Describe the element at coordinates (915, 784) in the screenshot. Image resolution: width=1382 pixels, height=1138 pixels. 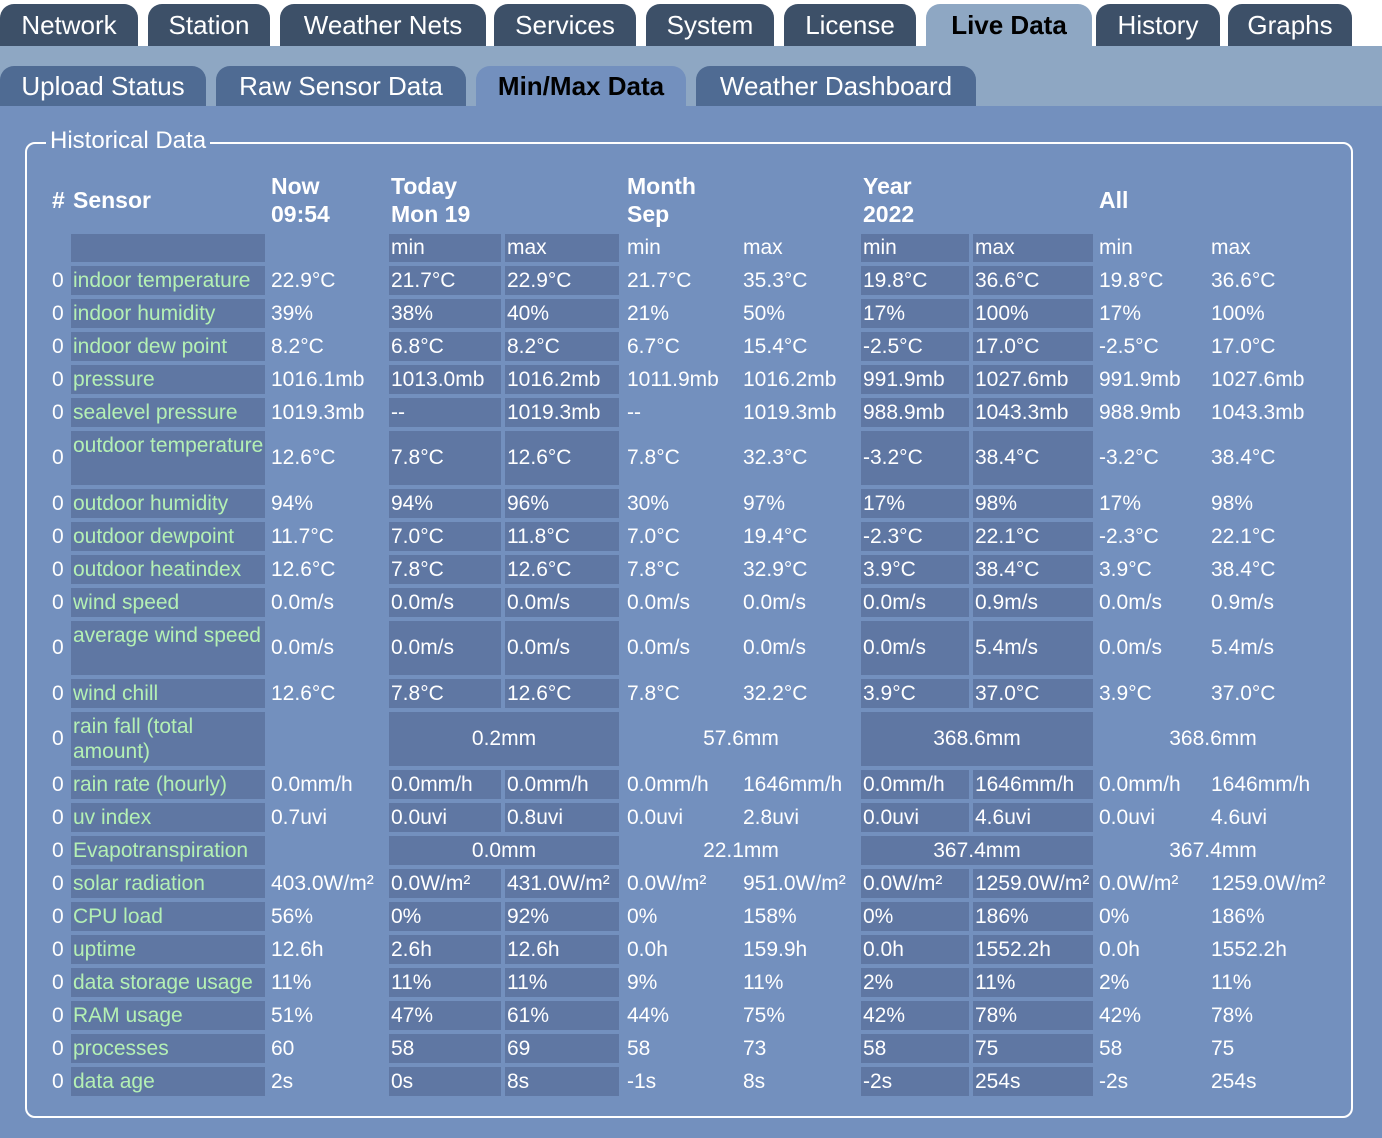
I see `value-ymin: 0.0mm/h` at that location.